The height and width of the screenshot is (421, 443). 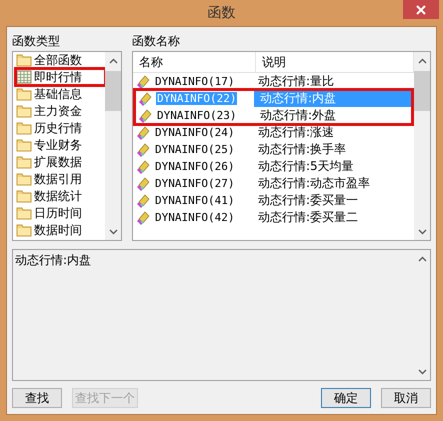 I want to click on category-item: 全部函数, so click(x=60, y=60).